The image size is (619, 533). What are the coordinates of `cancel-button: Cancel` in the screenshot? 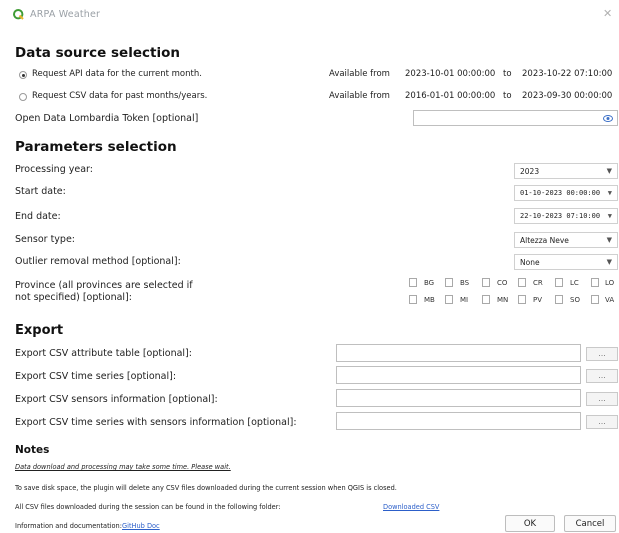 It's located at (590, 523).